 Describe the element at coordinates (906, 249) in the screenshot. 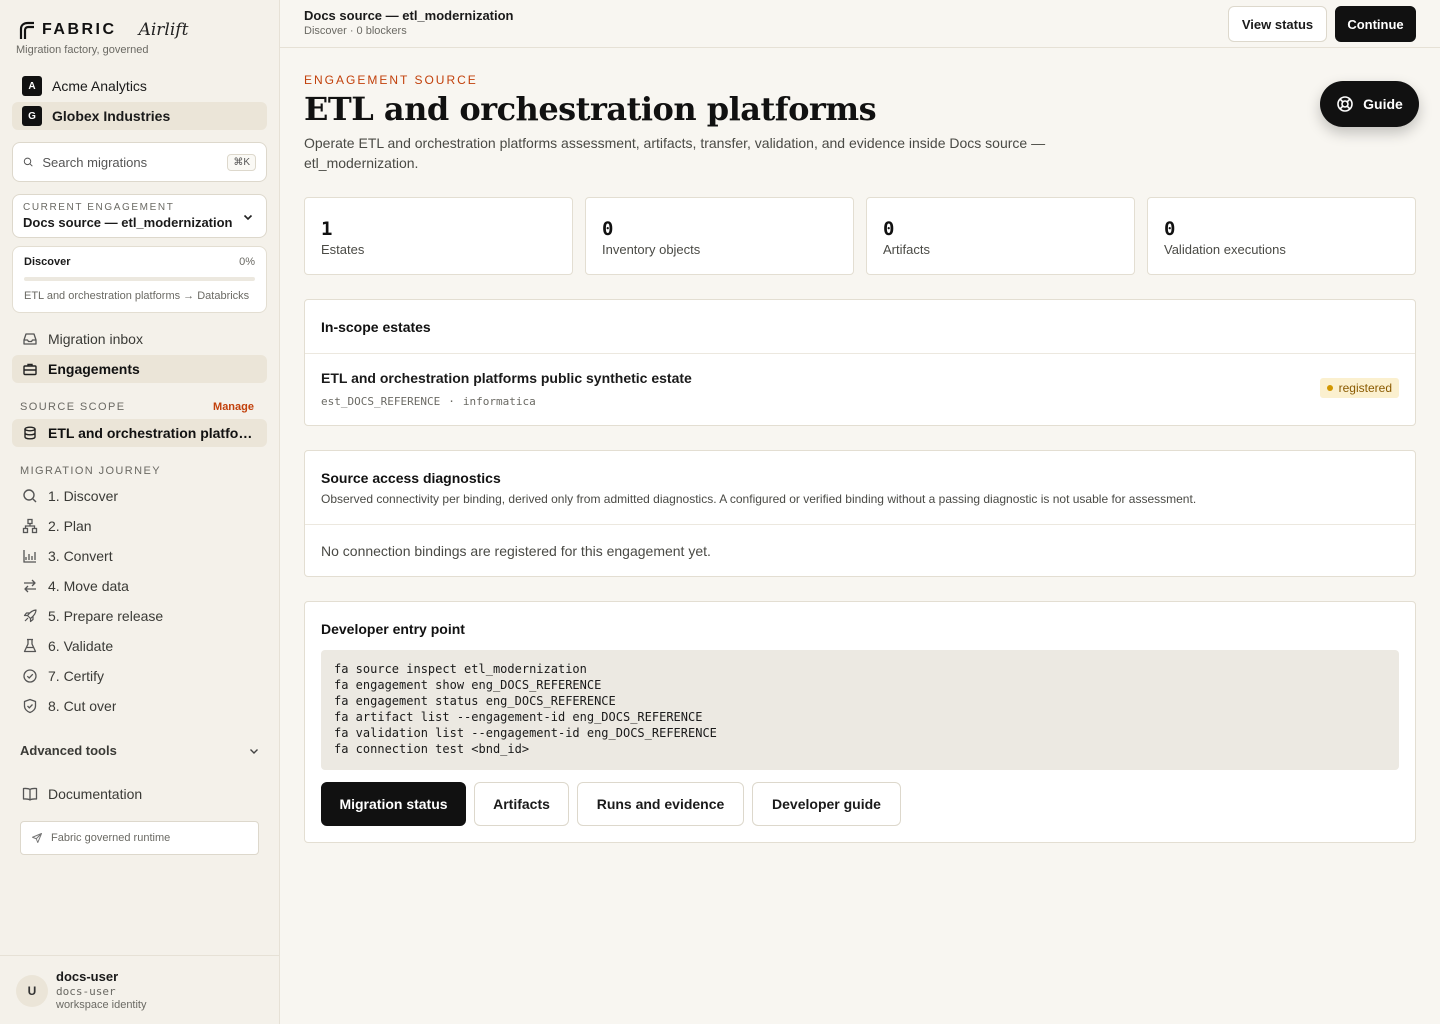

I see `stat-label: Artifacts` at that location.